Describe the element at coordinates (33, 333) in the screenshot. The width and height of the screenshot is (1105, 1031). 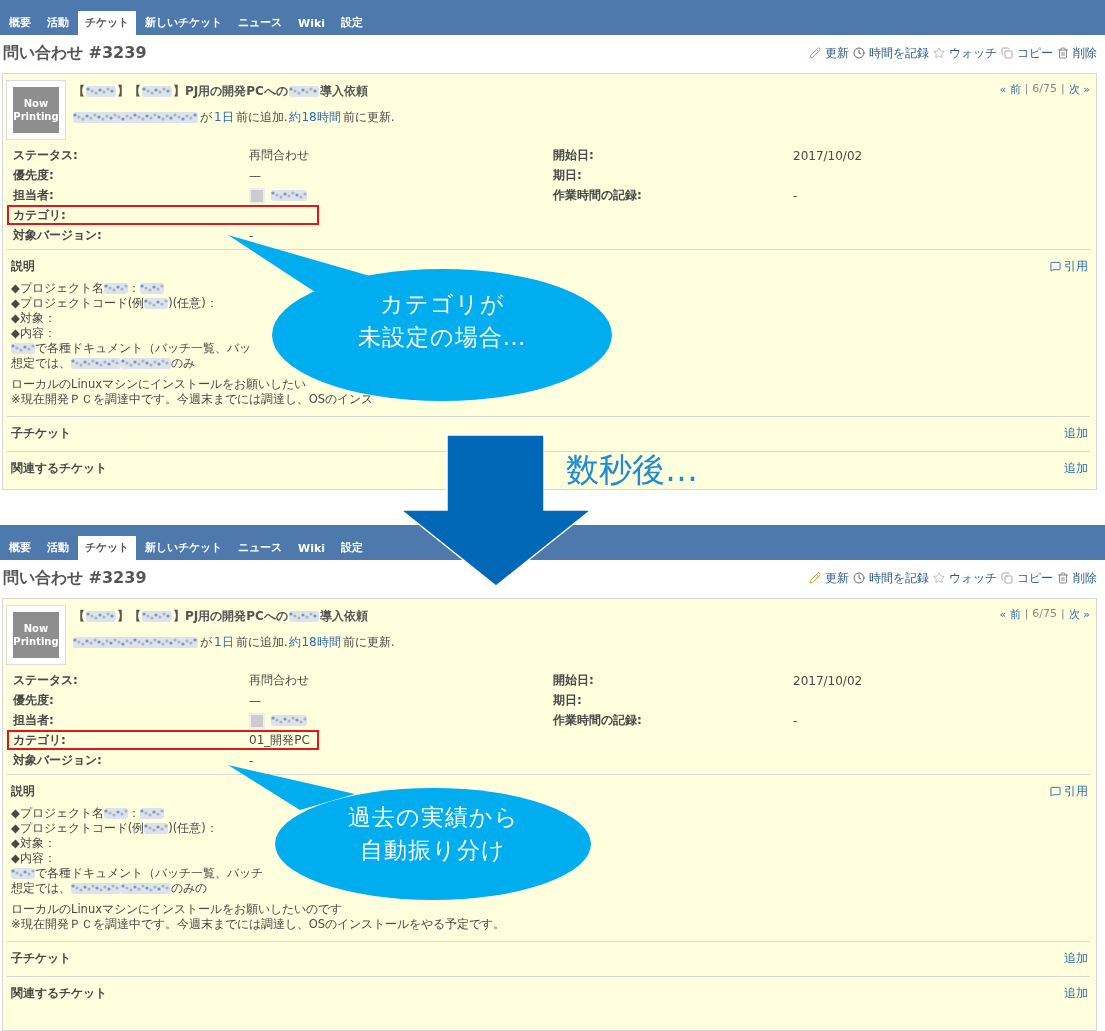
I see `text: ◆内容：` at that location.